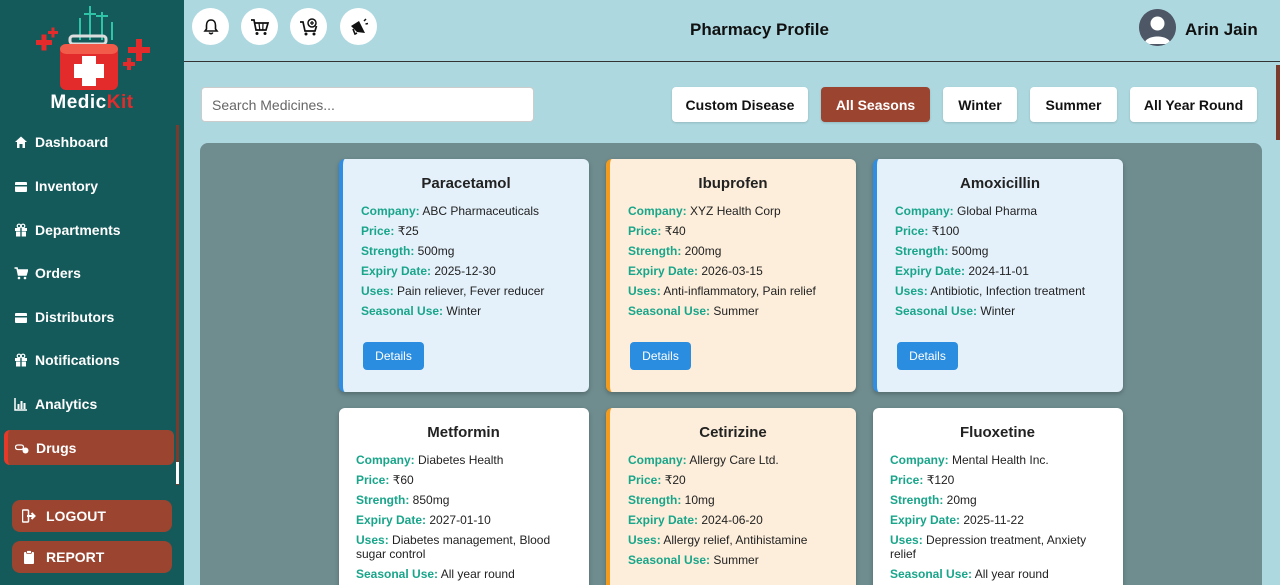  What do you see at coordinates (733, 211) in the screenshot?
I see `medicine-company: Company: XYZ Health Corp` at bounding box center [733, 211].